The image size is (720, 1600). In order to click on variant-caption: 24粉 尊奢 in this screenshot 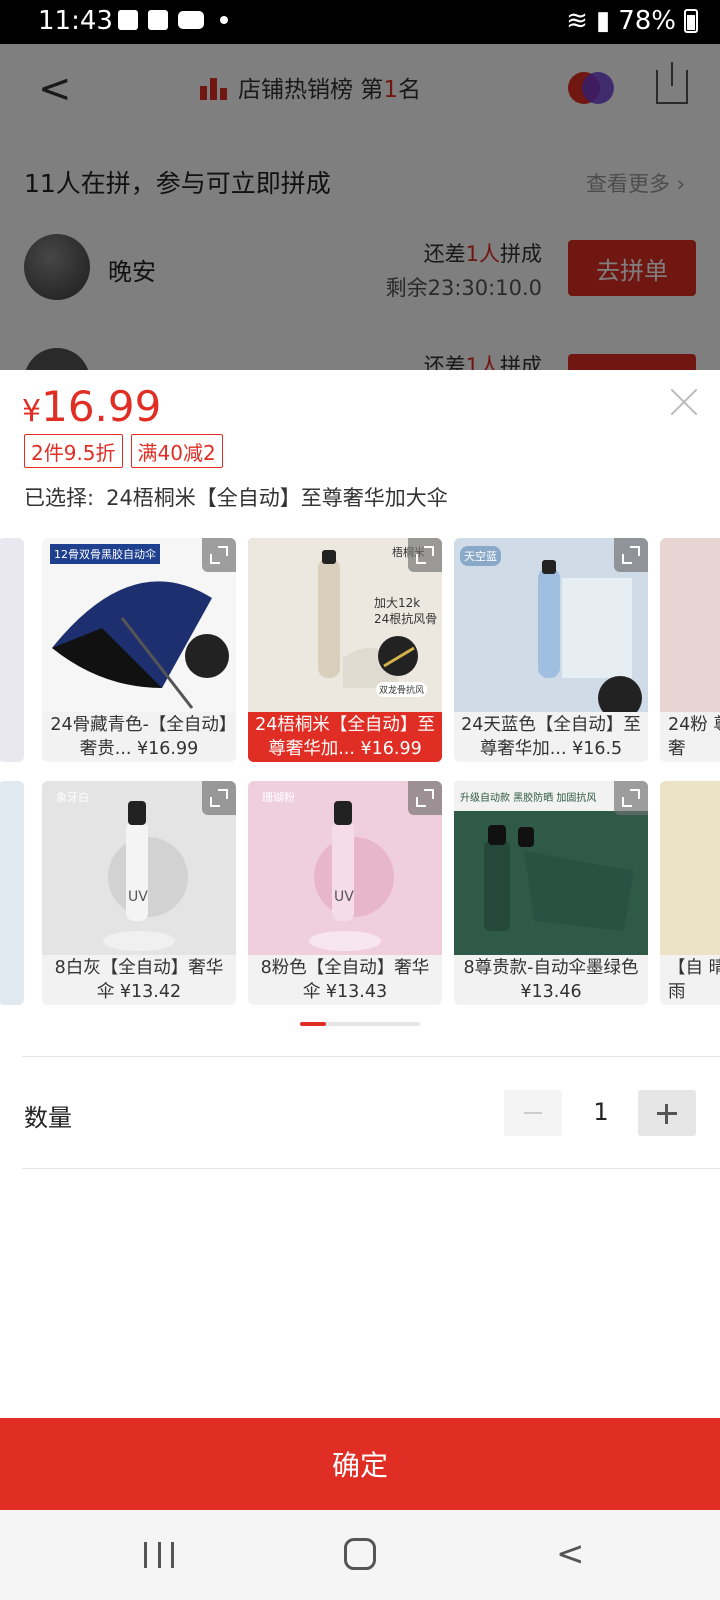, I will do `click(694, 737)`.